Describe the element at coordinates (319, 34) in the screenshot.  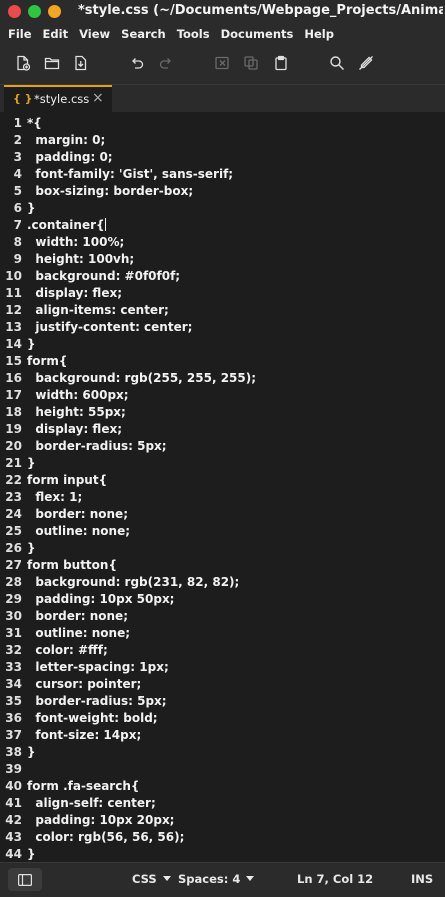
I see `menu-help: Help` at that location.